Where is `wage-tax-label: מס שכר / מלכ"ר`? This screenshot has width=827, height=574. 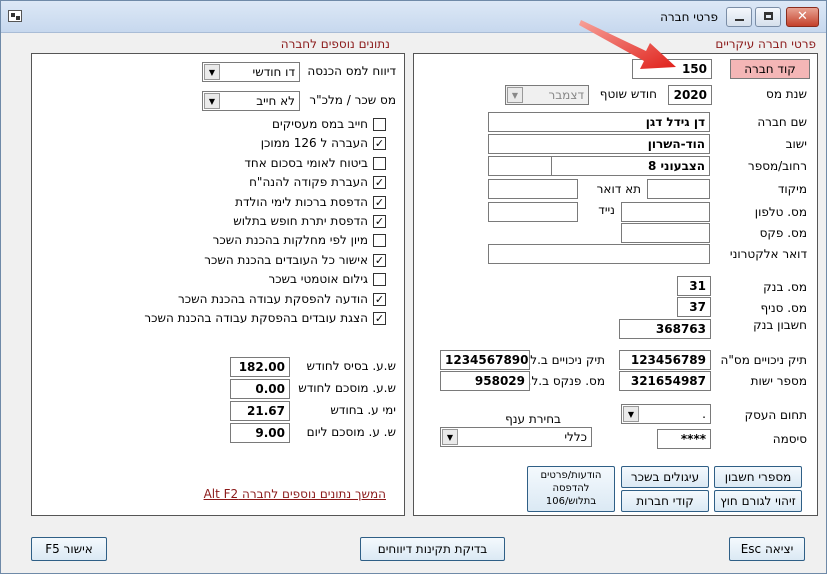
wage-tax-label: מס שכר / מלכ"ר is located at coordinates (352, 100).